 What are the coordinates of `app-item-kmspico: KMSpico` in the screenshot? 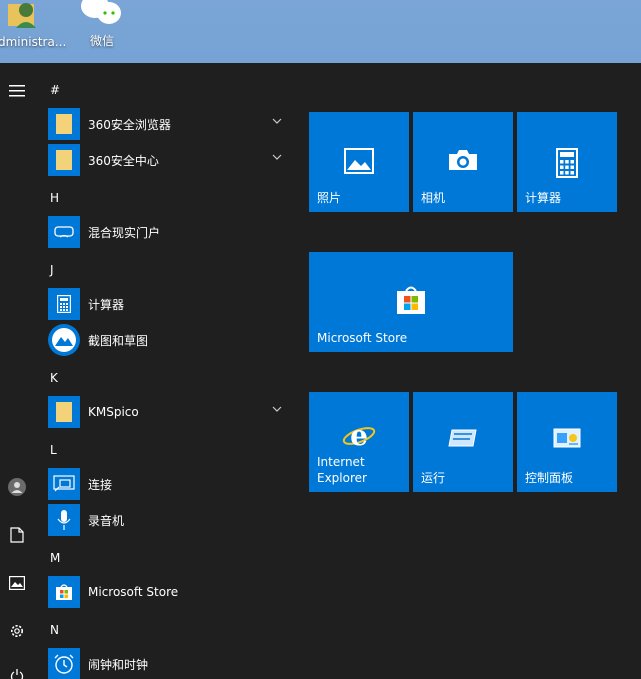 It's located at (172, 412).